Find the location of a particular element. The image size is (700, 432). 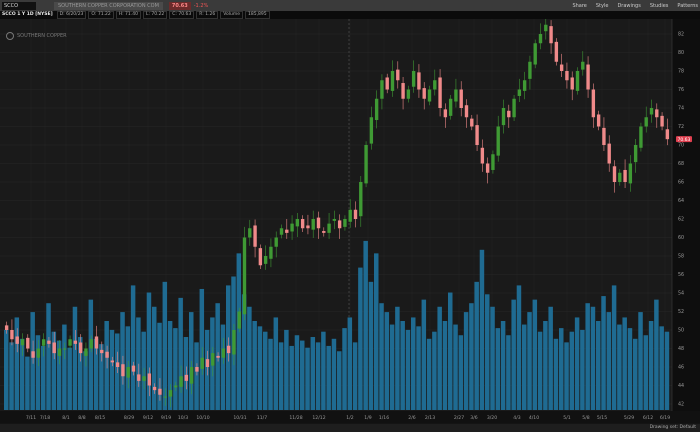

info-date: D: 6/20/23 is located at coordinates (71, 15).